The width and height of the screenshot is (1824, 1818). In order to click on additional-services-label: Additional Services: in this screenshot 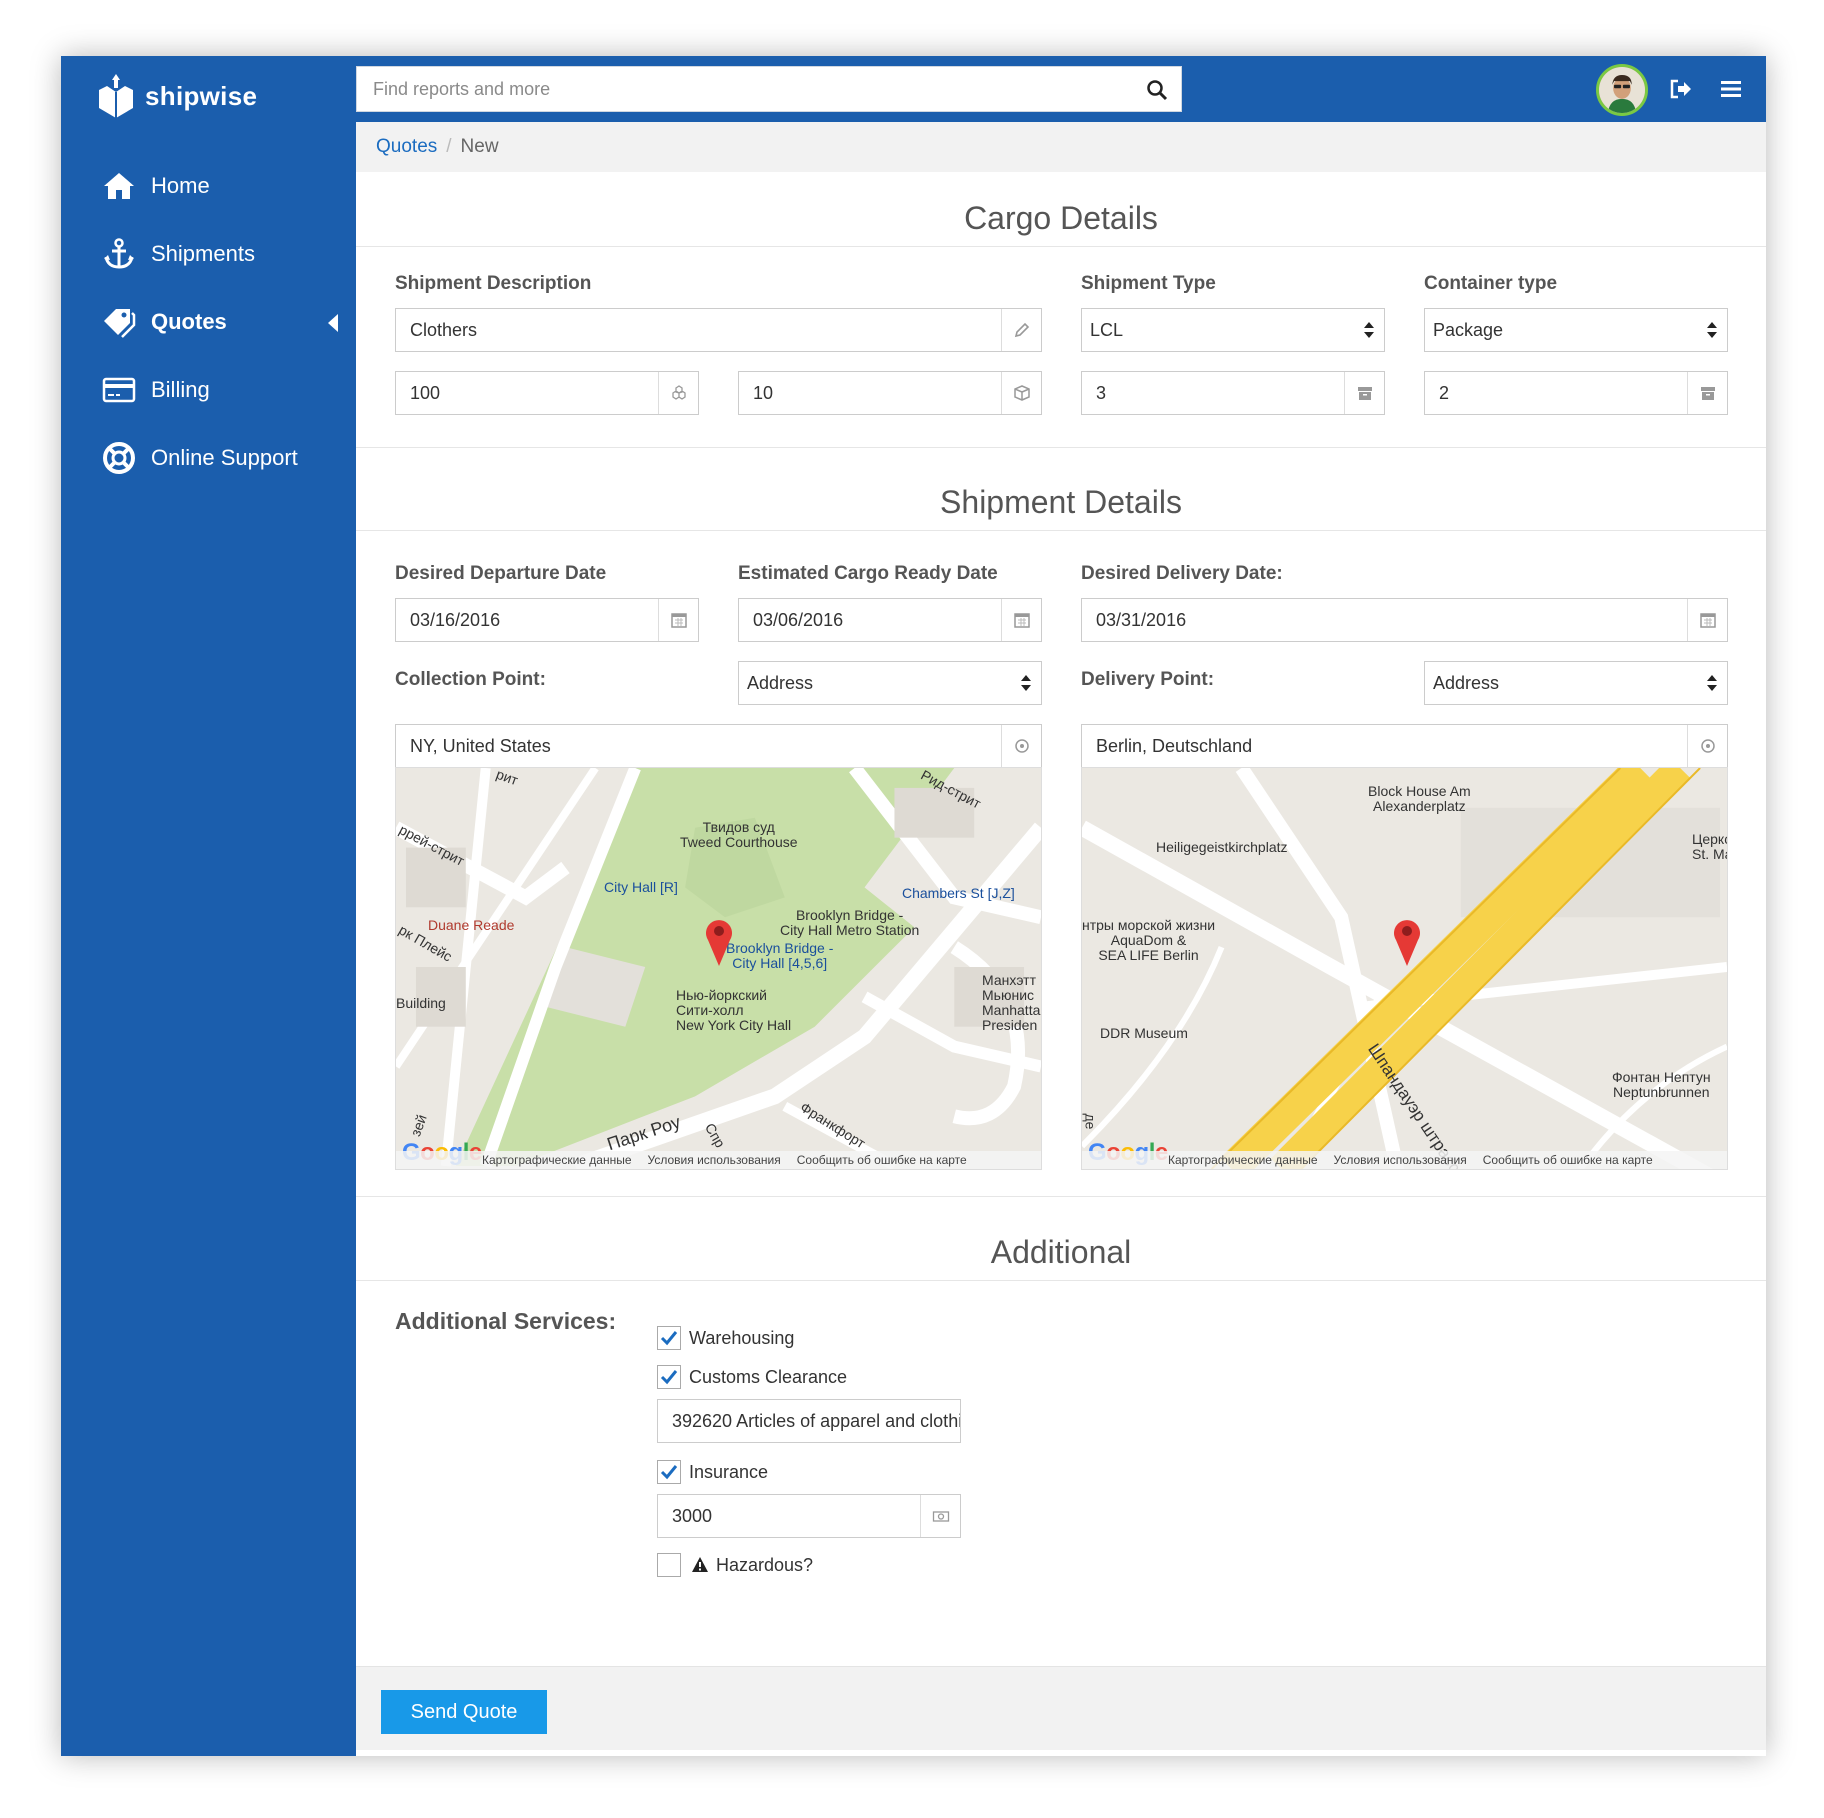, I will do `click(506, 1321)`.